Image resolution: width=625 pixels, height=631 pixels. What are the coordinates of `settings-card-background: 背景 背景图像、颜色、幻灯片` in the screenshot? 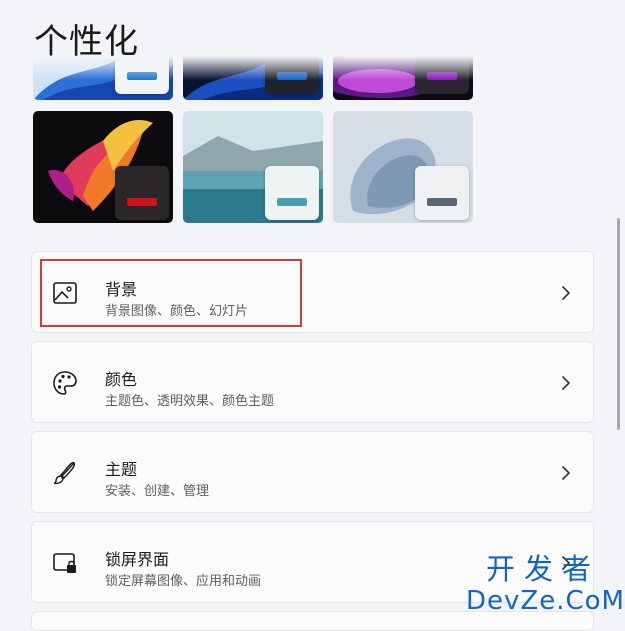 It's located at (312, 292).